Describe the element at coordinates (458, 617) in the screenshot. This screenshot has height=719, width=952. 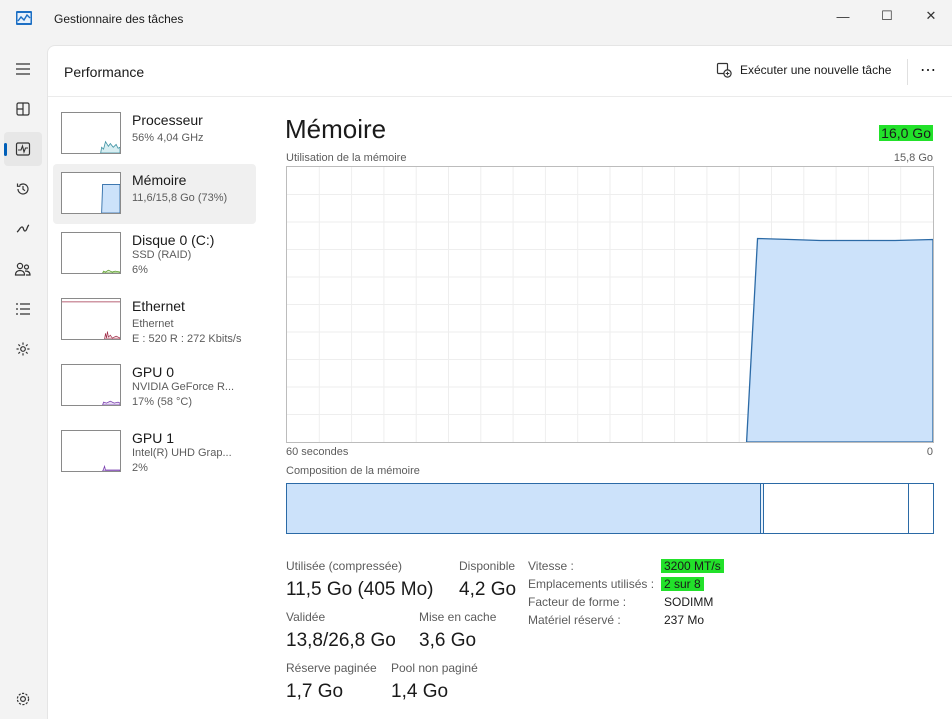
I see `cached-label: Mise en cache` at that location.